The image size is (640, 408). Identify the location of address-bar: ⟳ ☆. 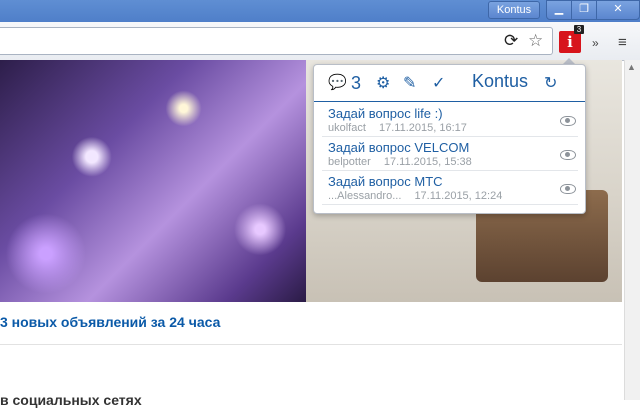
(276, 41).